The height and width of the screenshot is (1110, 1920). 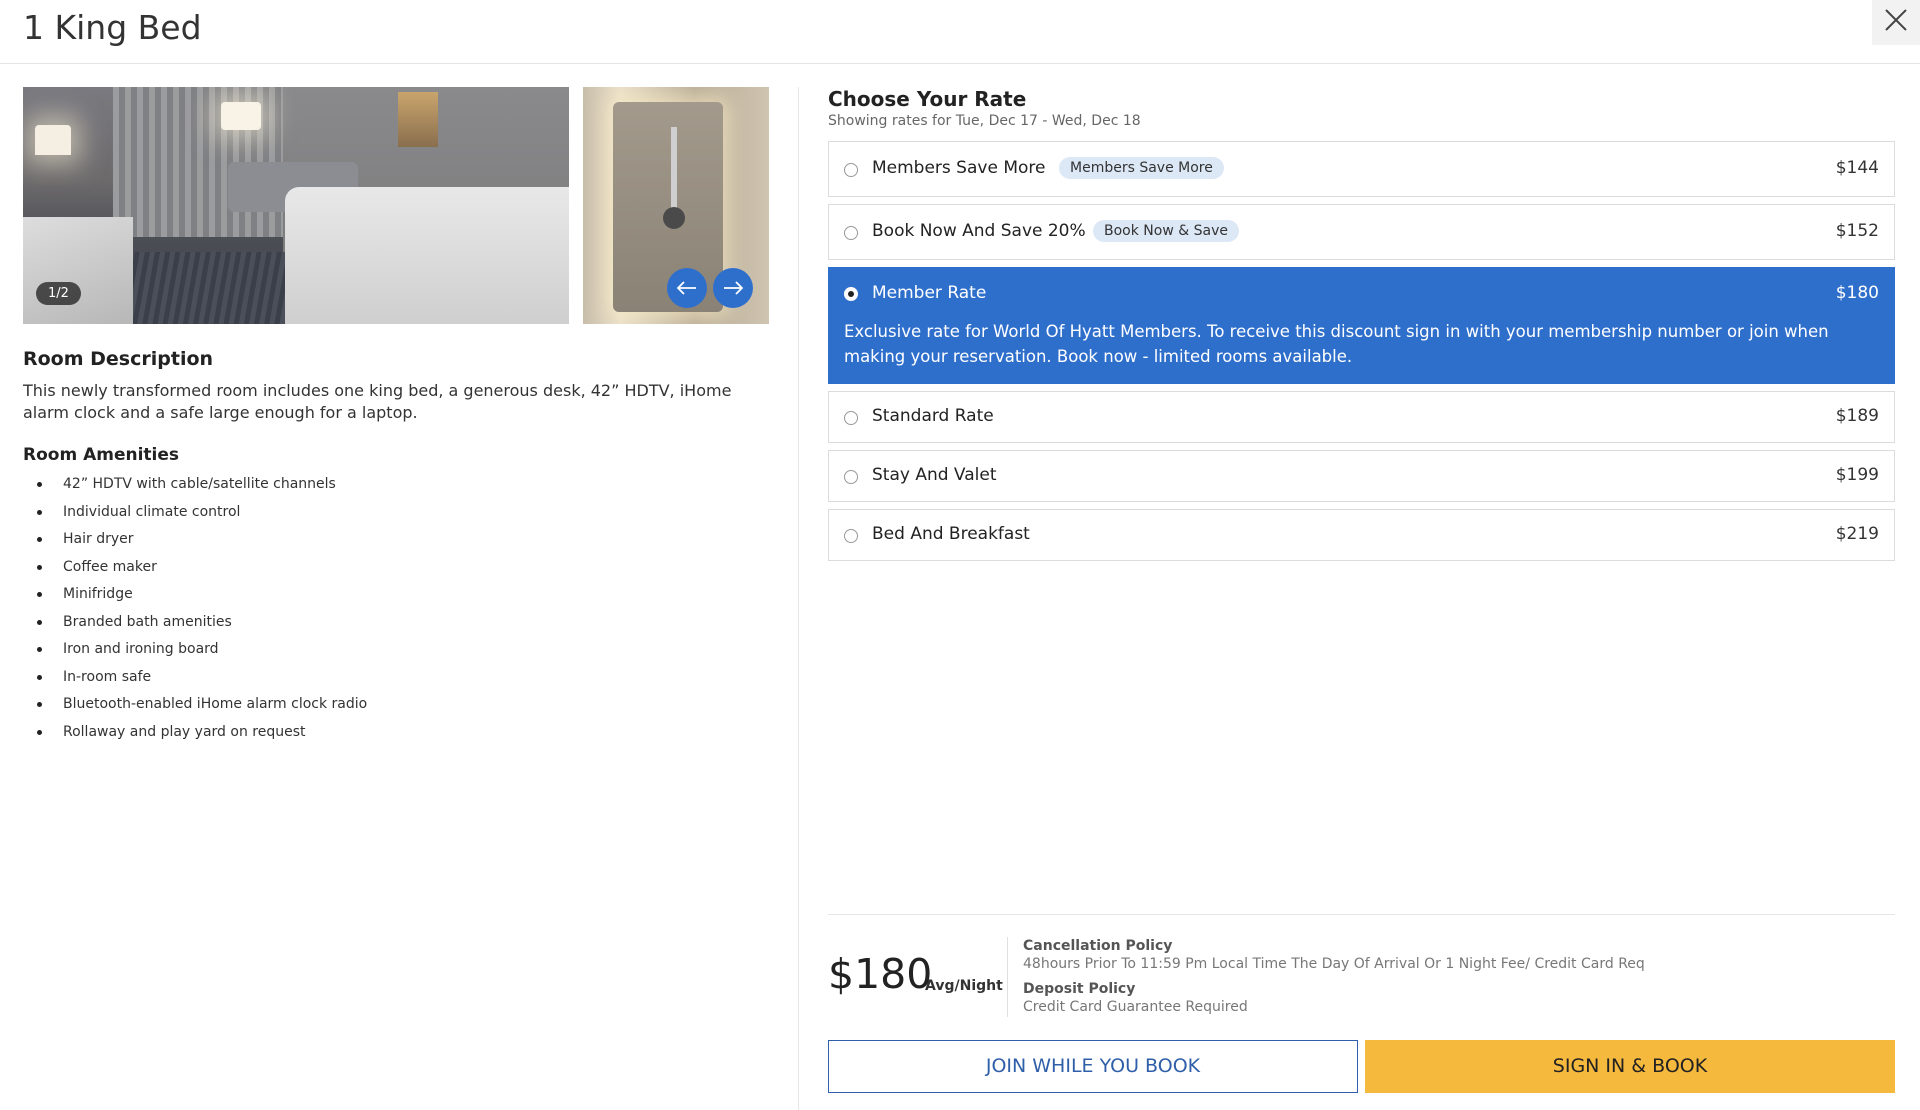 I want to click on price-unit: Avg/Night, so click(x=964, y=986).